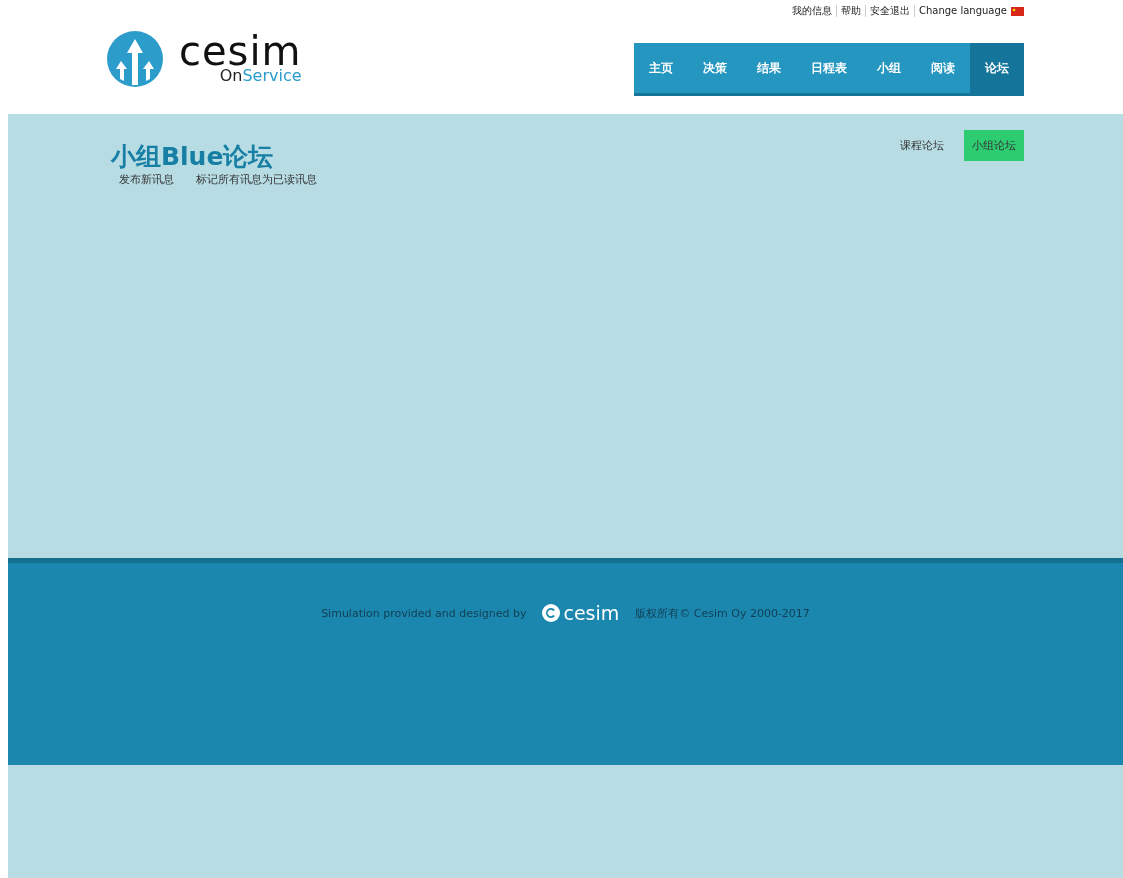 Image resolution: width=1123 pixels, height=878 pixels. I want to click on arrows-logo-icon, so click(135, 59).